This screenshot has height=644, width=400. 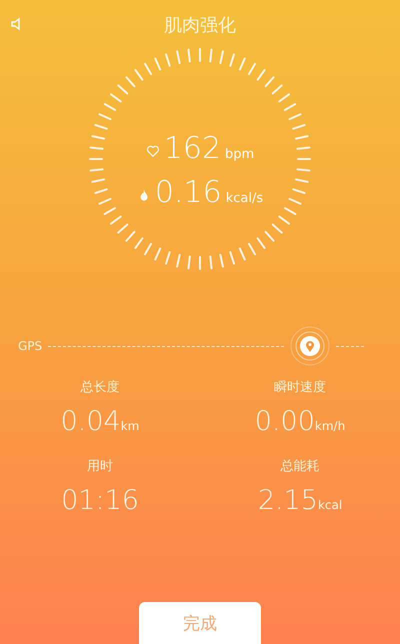 I want to click on burn-rate-unit: kcal/s, so click(x=245, y=198).